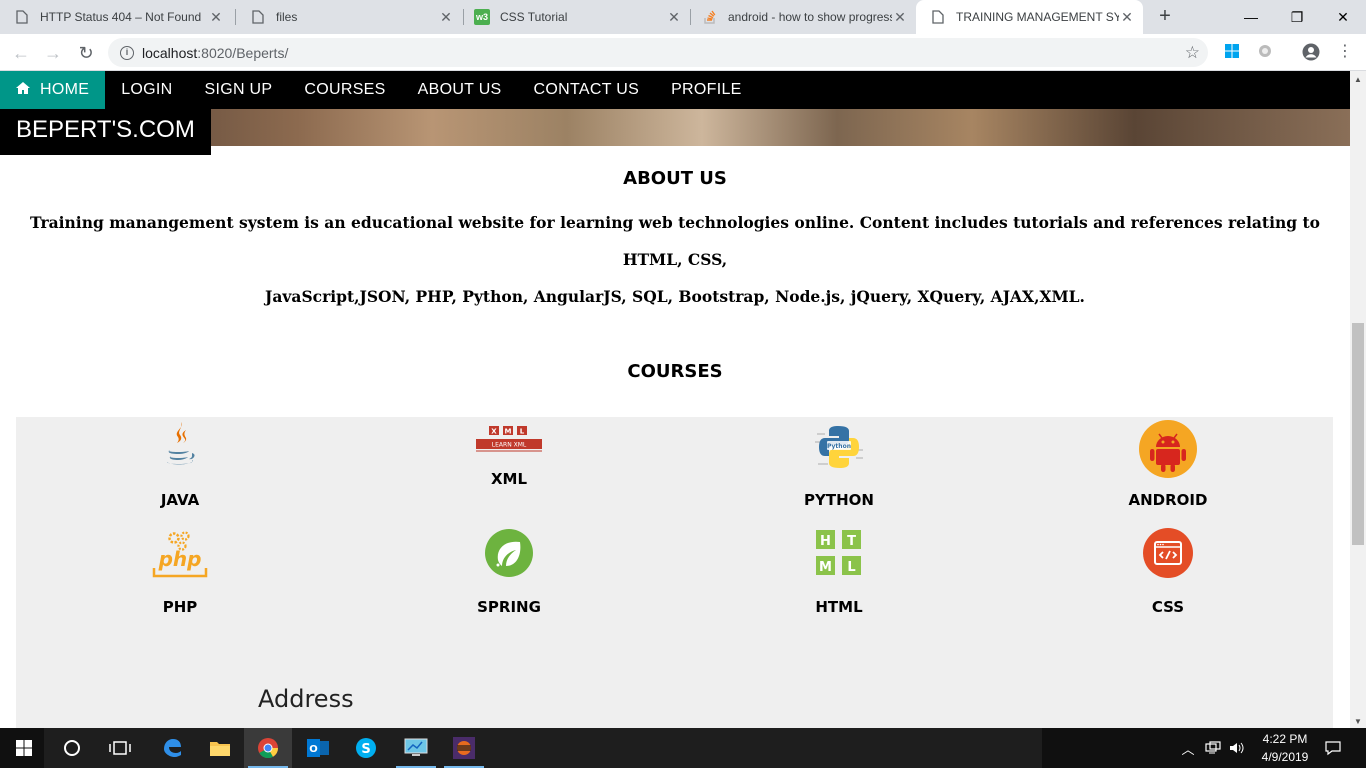 This screenshot has width=1366, height=768. I want to click on address-bar: i localhost :8020/Beperts/ ☆, so click(658, 52).